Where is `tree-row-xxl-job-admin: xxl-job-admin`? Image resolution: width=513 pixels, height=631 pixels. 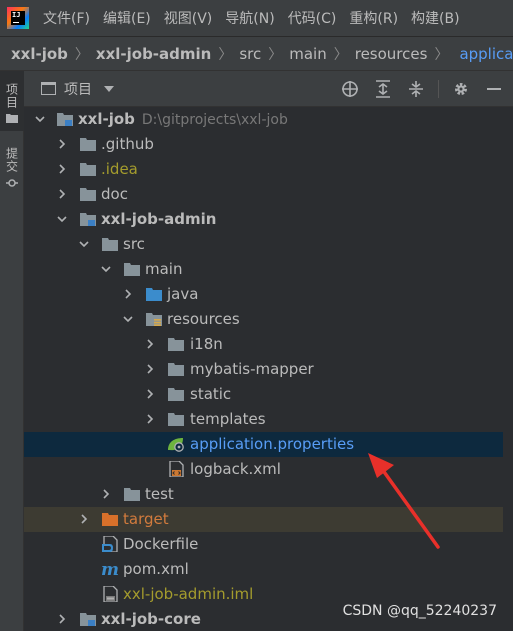
tree-row-xxl-job-admin: xxl-job-admin is located at coordinates (263, 219).